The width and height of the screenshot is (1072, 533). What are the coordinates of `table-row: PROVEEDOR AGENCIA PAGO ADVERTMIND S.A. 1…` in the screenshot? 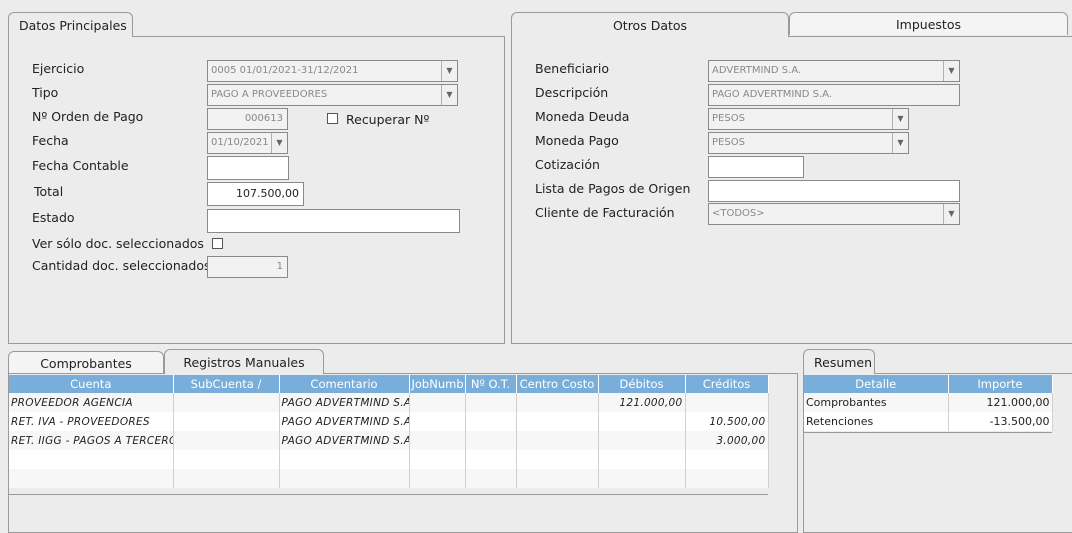 It's located at (389, 402).